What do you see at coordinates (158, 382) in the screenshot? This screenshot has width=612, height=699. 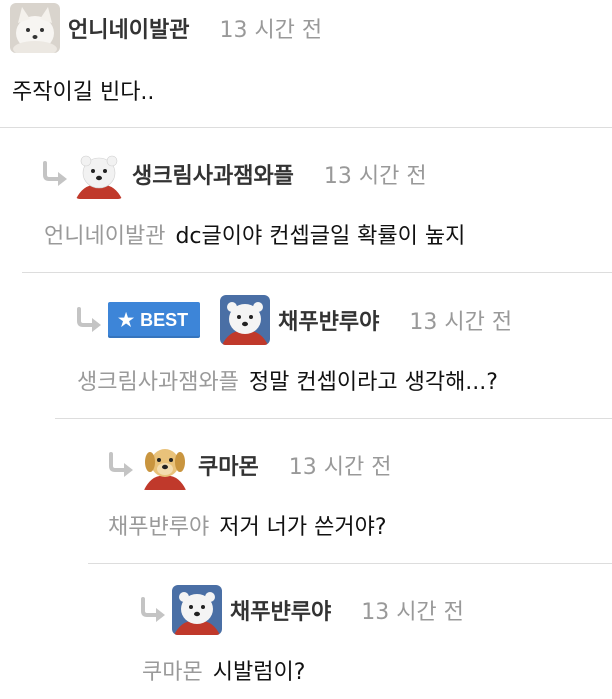 I see `reply-mention: 생크림사과잼와플` at bounding box center [158, 382].